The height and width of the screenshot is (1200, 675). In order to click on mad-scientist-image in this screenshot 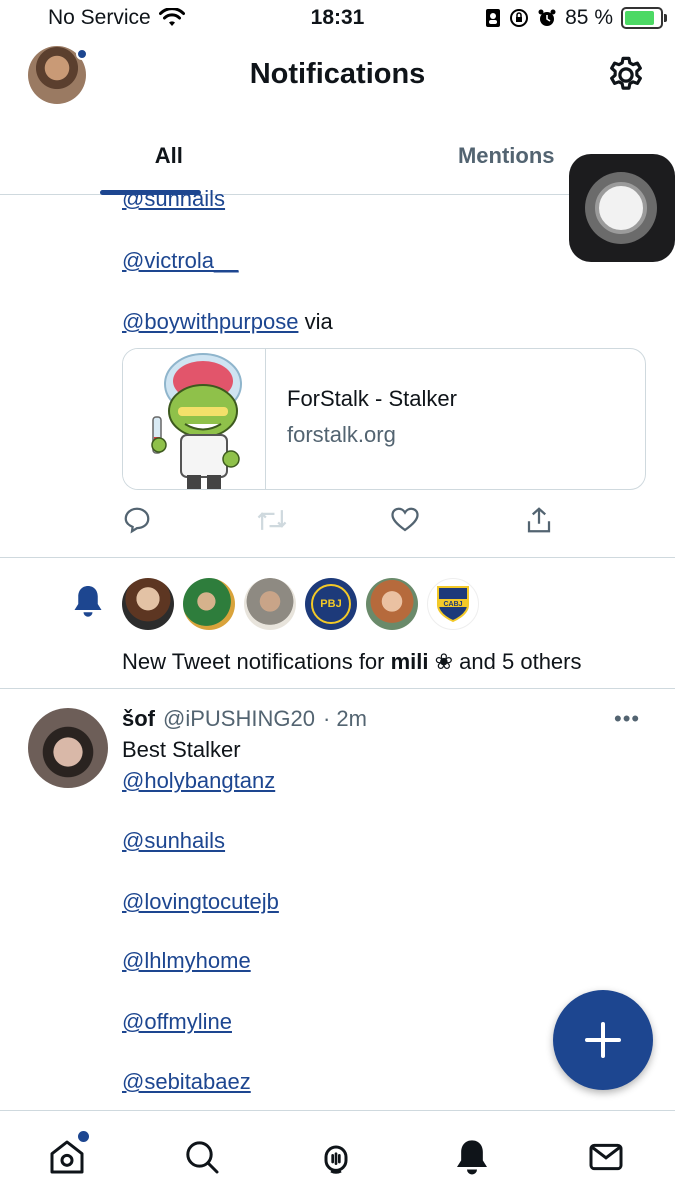, I will do `click(196, 421)`.